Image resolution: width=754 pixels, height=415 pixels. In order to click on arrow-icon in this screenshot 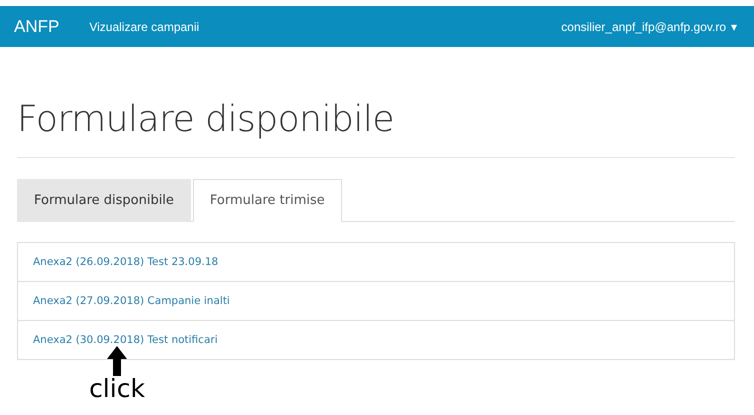, I will do `click(117, 361)`.